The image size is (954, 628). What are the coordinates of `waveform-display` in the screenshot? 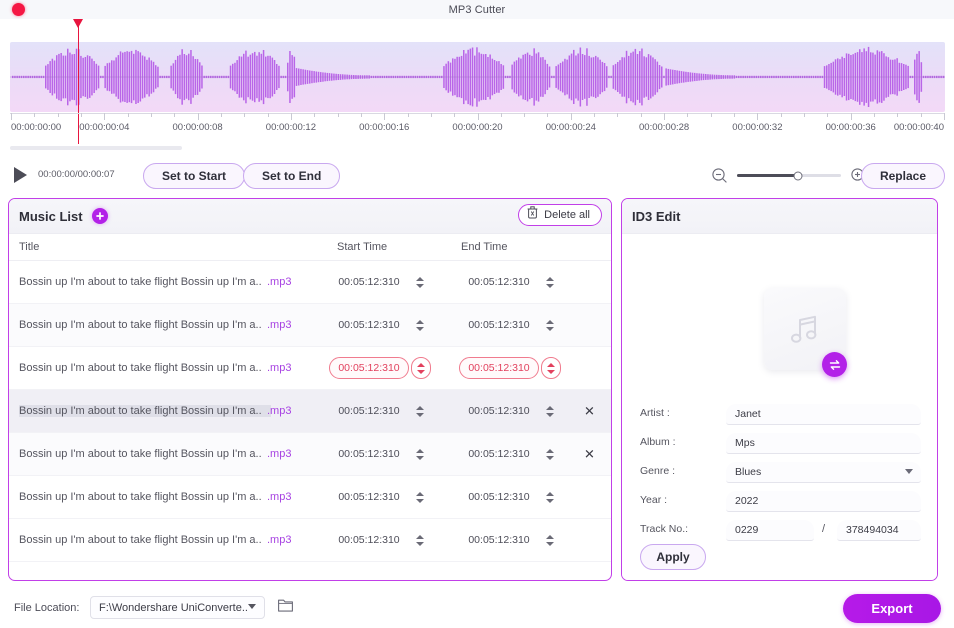 It's located at (477, 77).